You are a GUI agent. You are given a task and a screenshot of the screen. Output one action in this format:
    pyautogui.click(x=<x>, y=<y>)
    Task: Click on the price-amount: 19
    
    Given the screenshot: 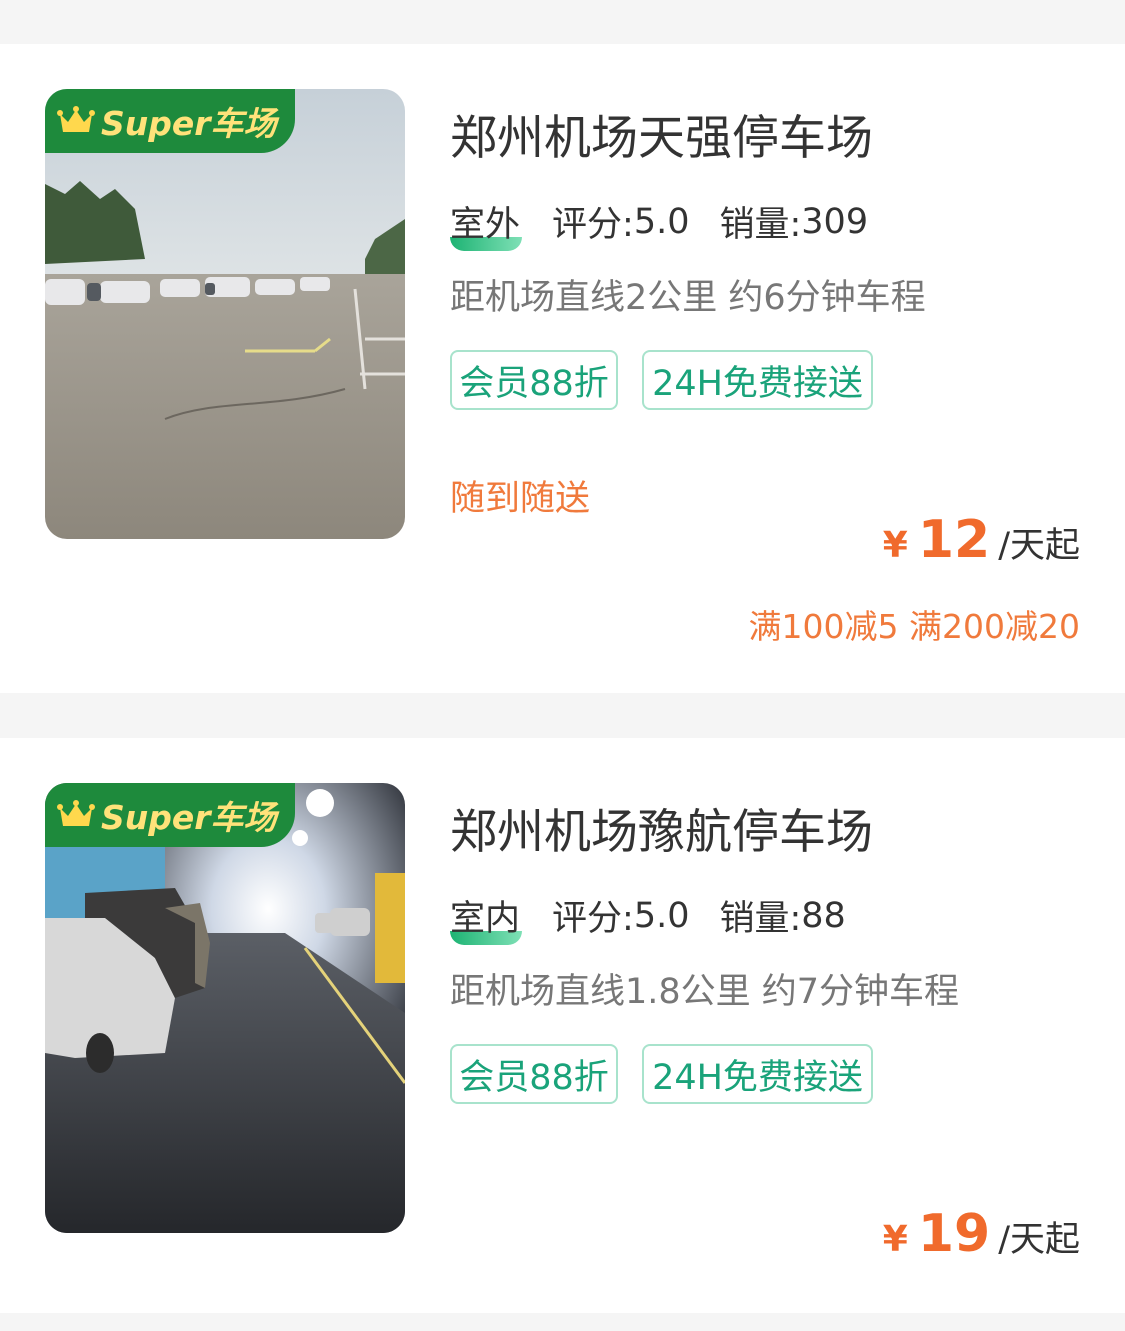 What is the action you would take?
    pyautogui.click(x=954, y=1234)
    